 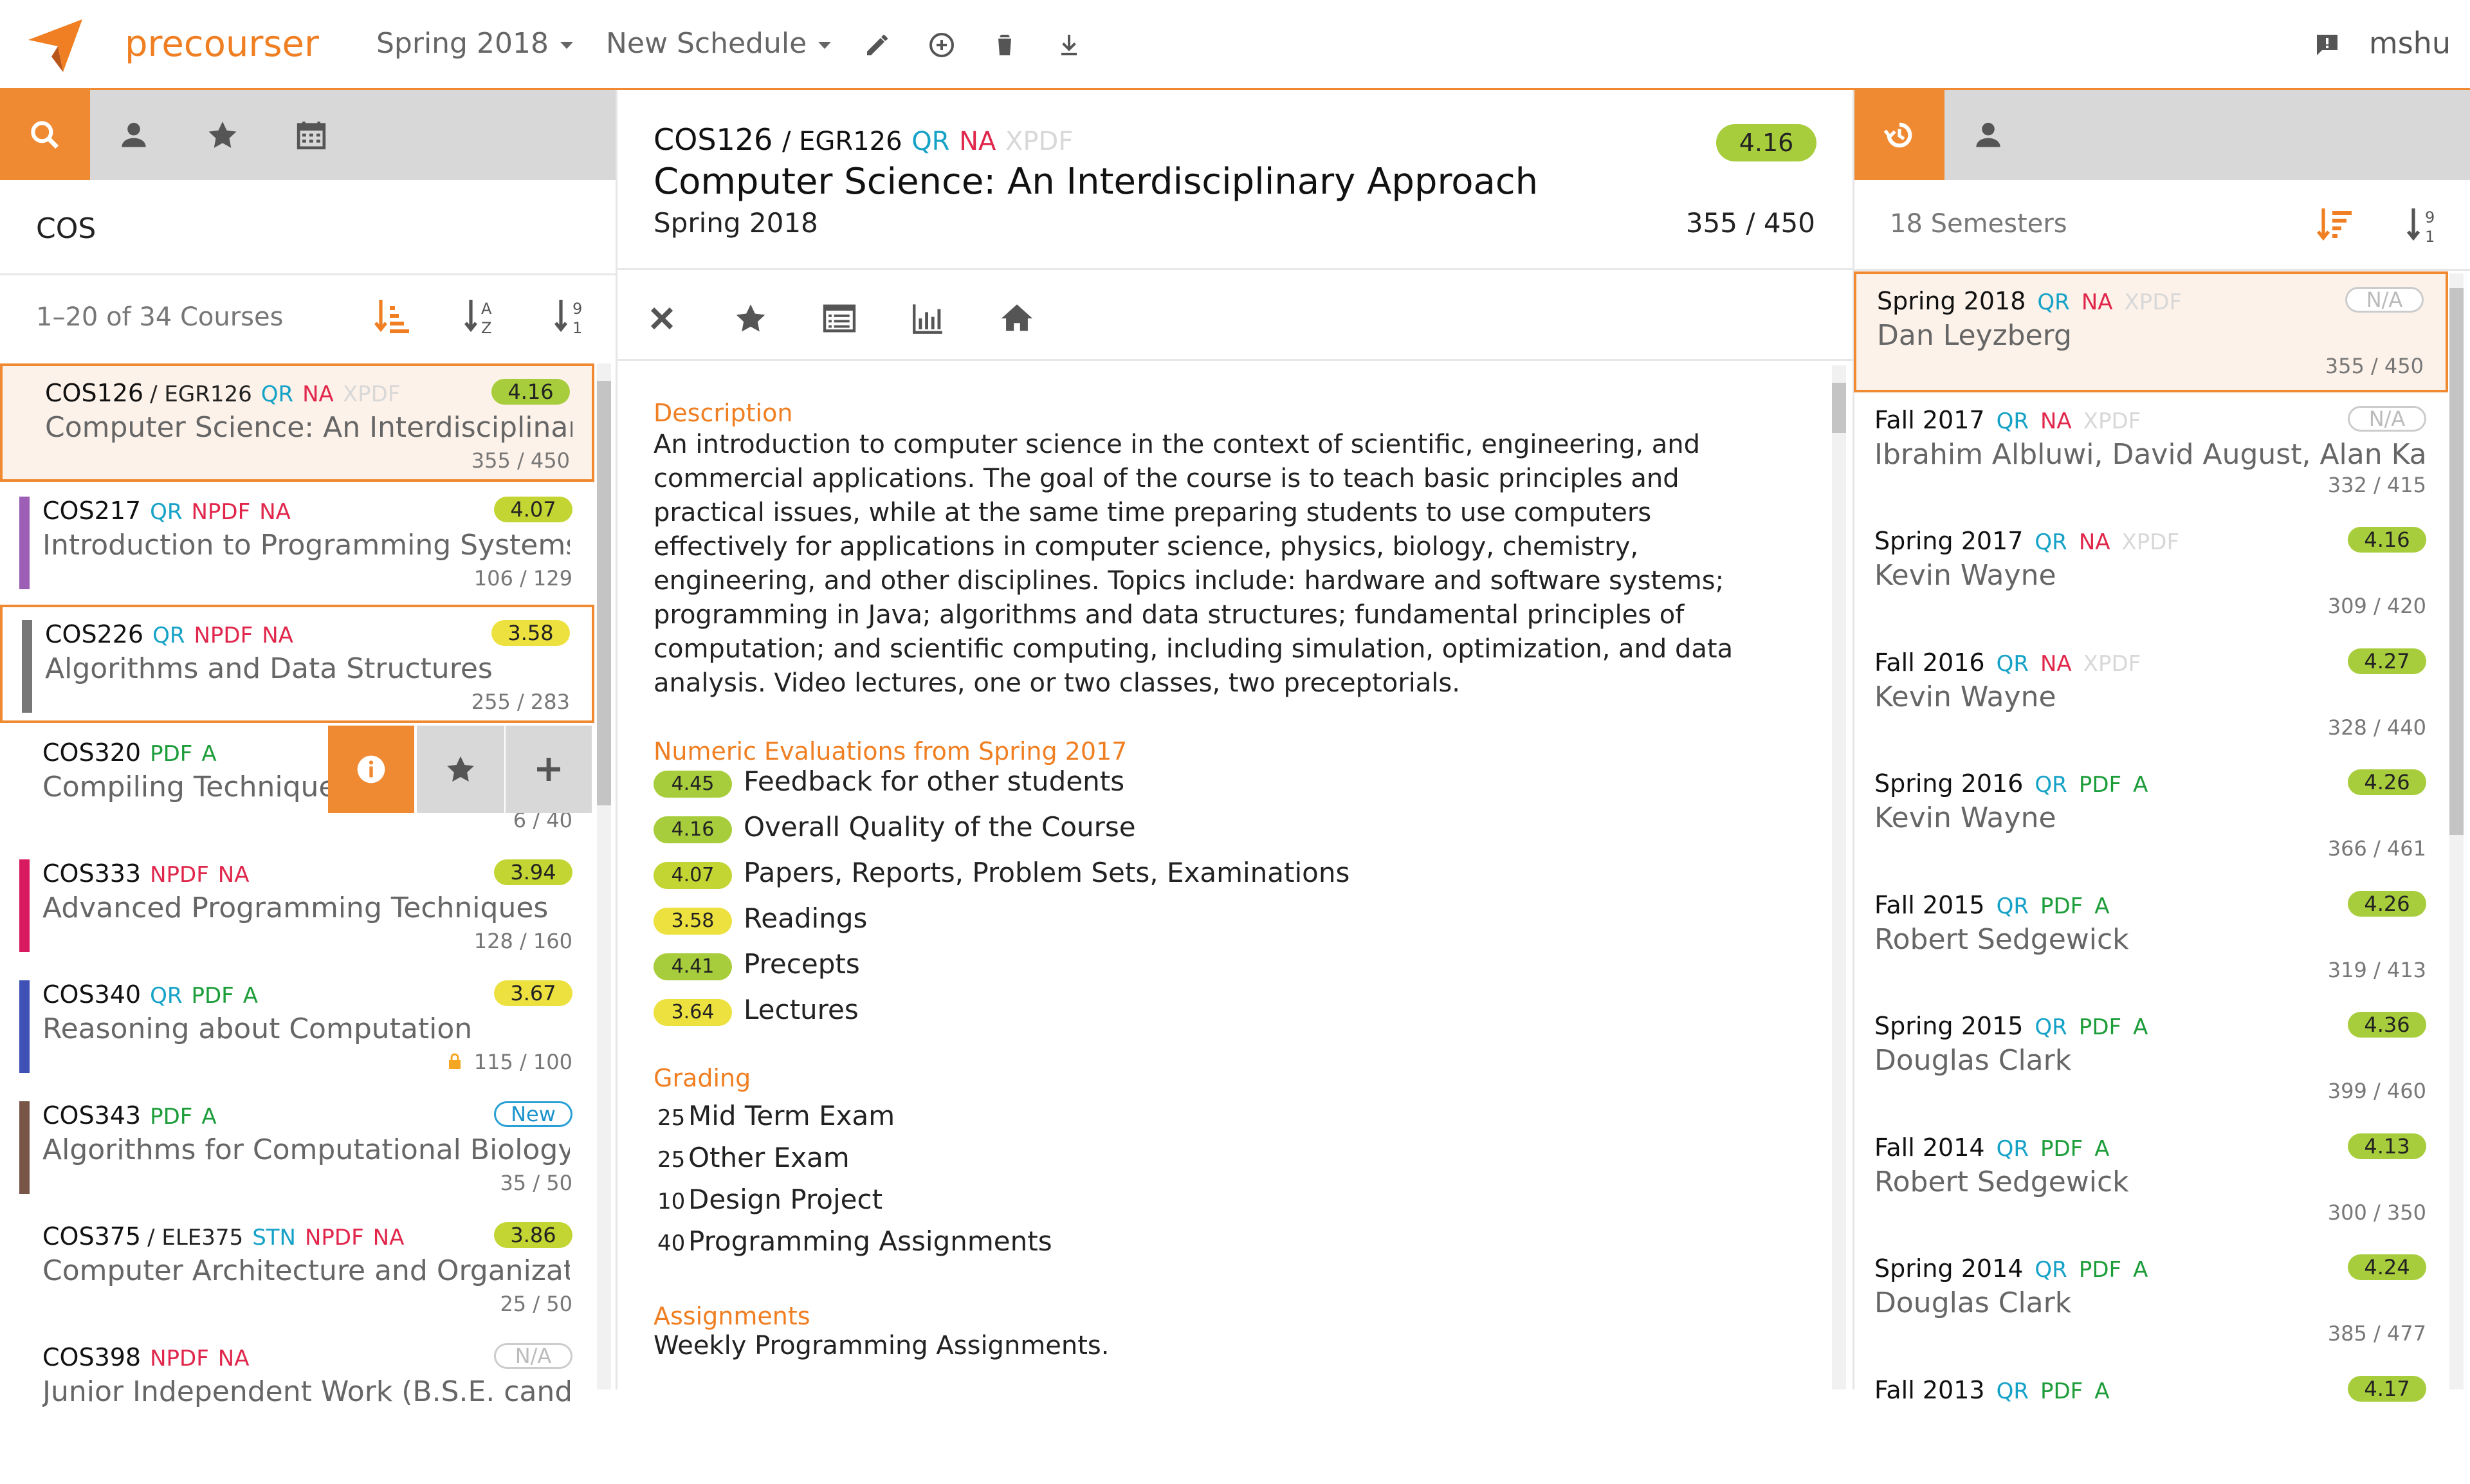 What do you see at coordinates (522, 1062) in the screenshot?
I see `enrollment-count: 115 / 100` at bounding box center [522, 1062].